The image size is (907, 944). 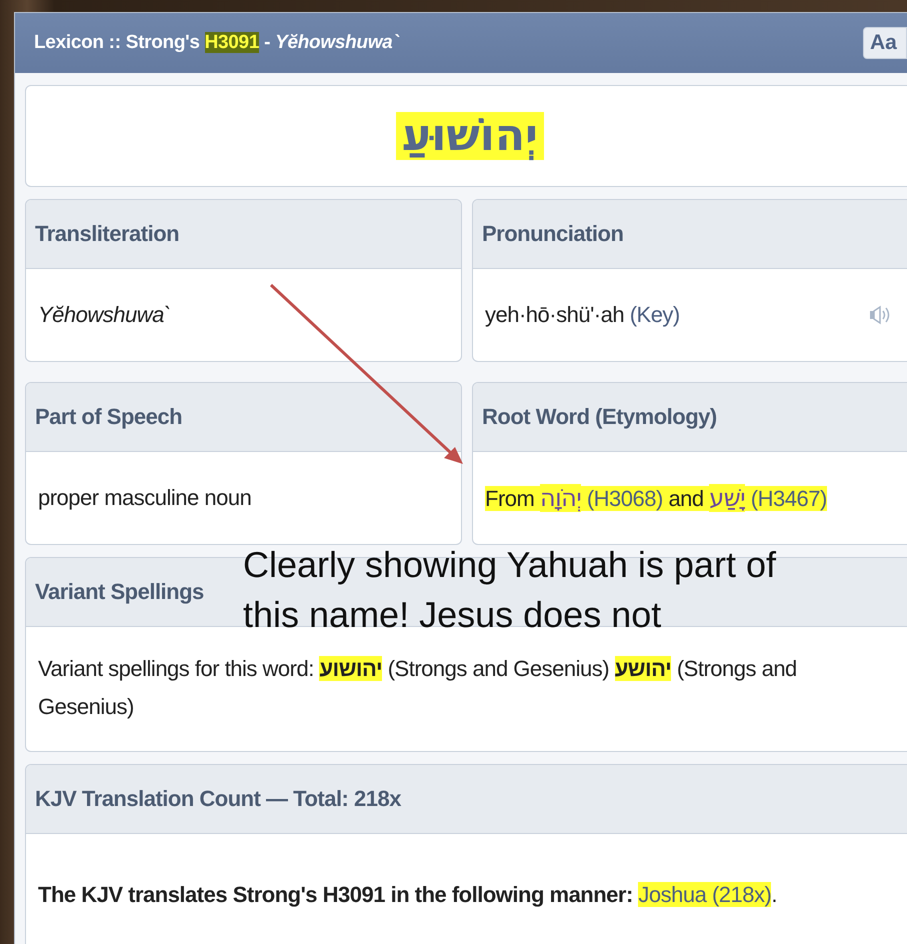 What do you see at coordinates (885, 43) in the screenshot?
I see `font-size-button: Aa` at bounding box center [885, 43].